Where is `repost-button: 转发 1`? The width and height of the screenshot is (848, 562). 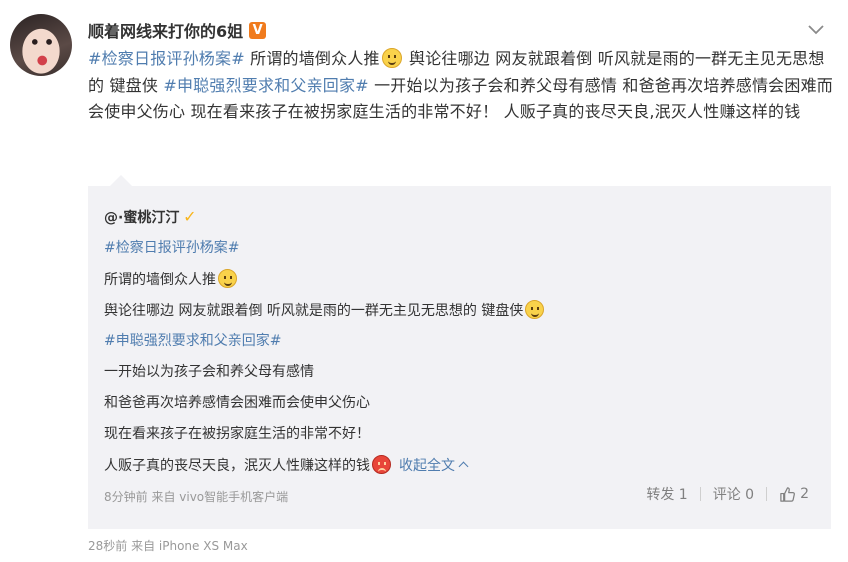
repost-button: 转发 1 is located at coordinates (666, 494).